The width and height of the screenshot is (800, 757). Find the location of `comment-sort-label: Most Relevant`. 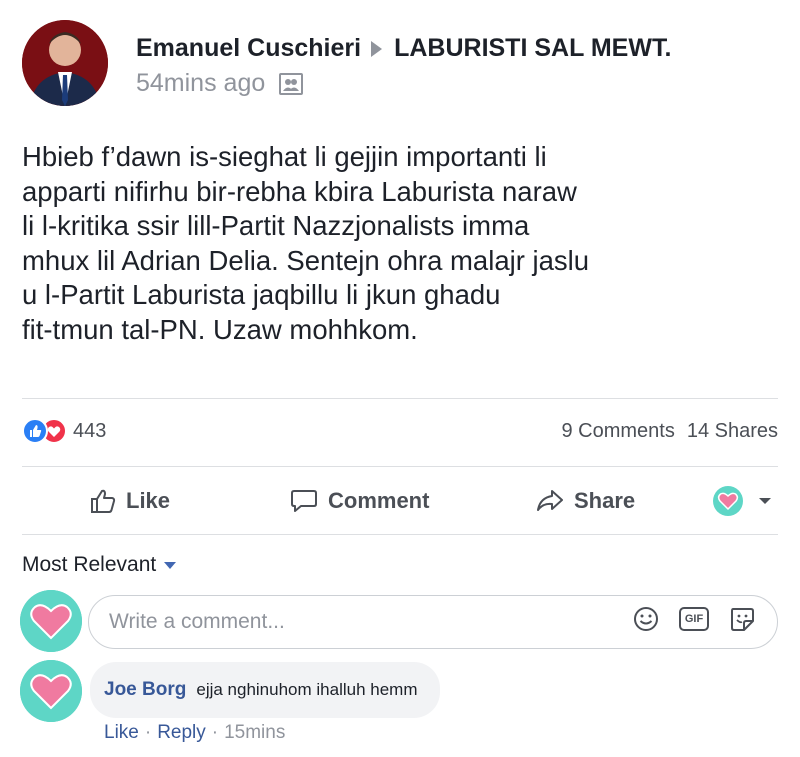

comment-sort-label: Most Relevant is located at coordinates (89, 564).